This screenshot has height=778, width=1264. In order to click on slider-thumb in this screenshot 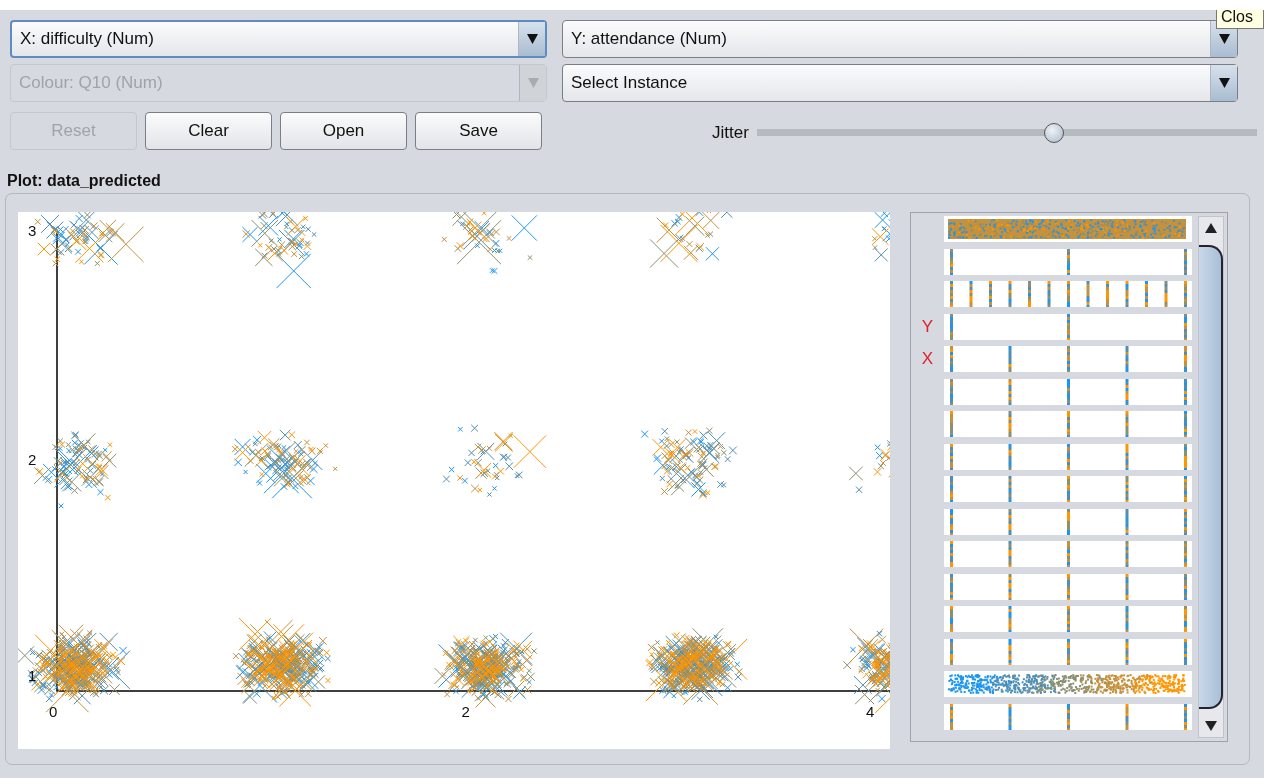, I will do `click(1054, 133)`.